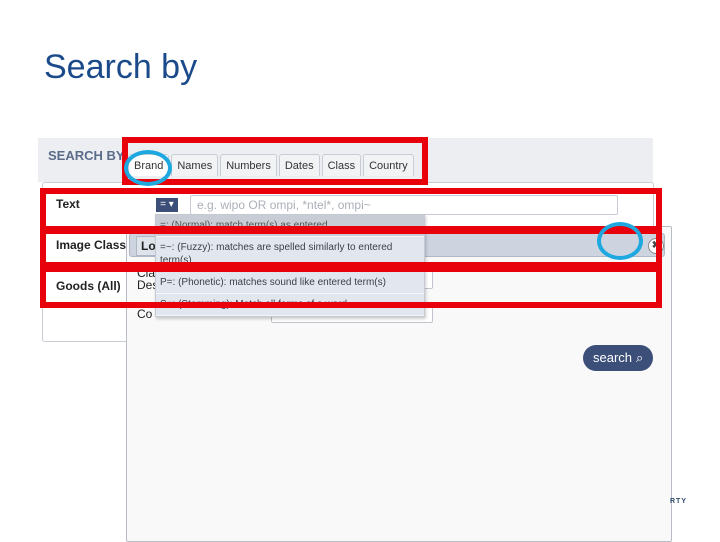 This screenshot has width=720, height=542. What do you see at coordinates (86, 155) in the screenshot?
I see `search-by-label: SEARCH BY` at bounding box center [86, 155].